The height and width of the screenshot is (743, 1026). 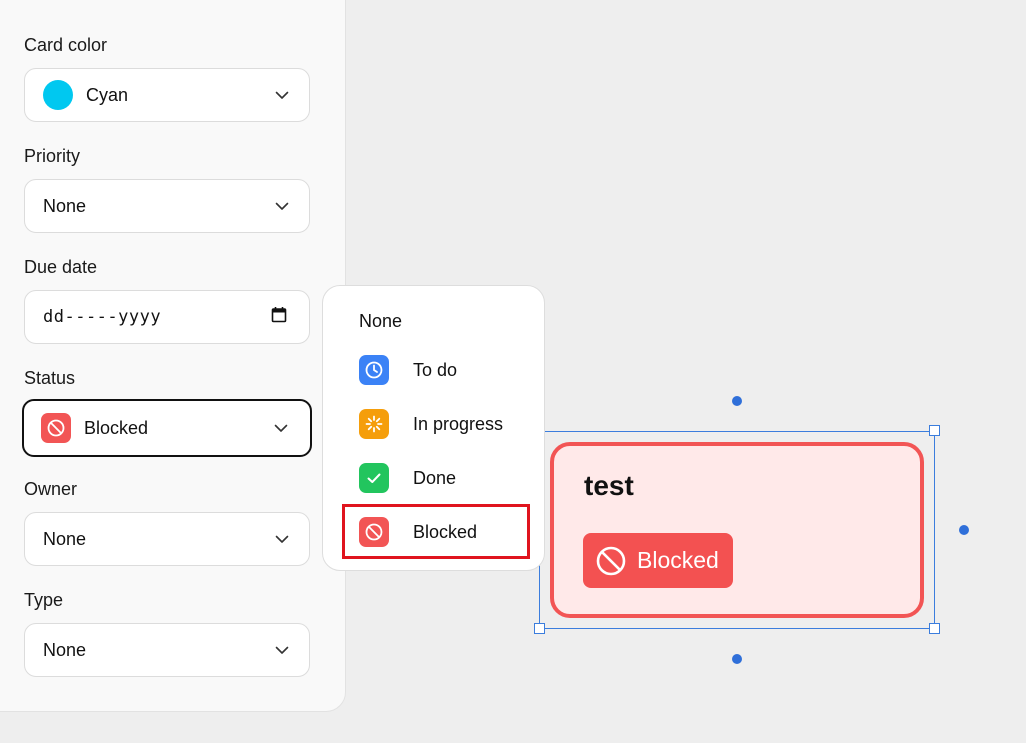 I want to click on menu-item-label: Blocked, so click(x=445, y=531).